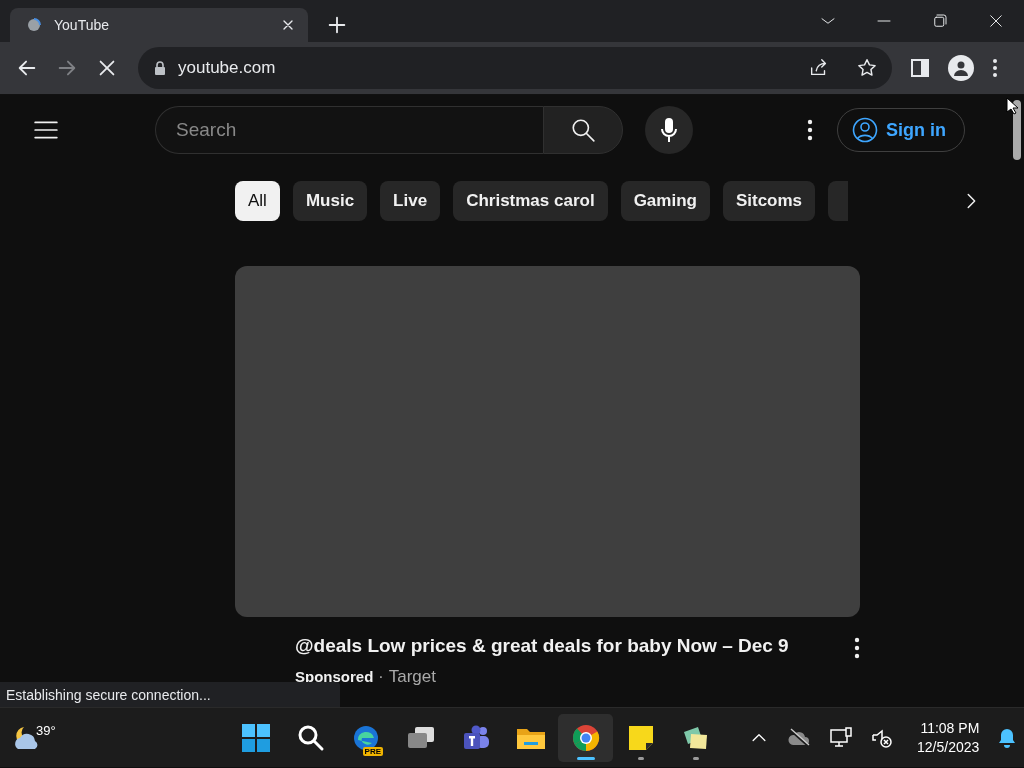 Image resolution: width=1024 pixels, height=768 pixels. Describe the element at coordinates (46, 730) in the screenshot. I see `temperature: 39°` at that location.